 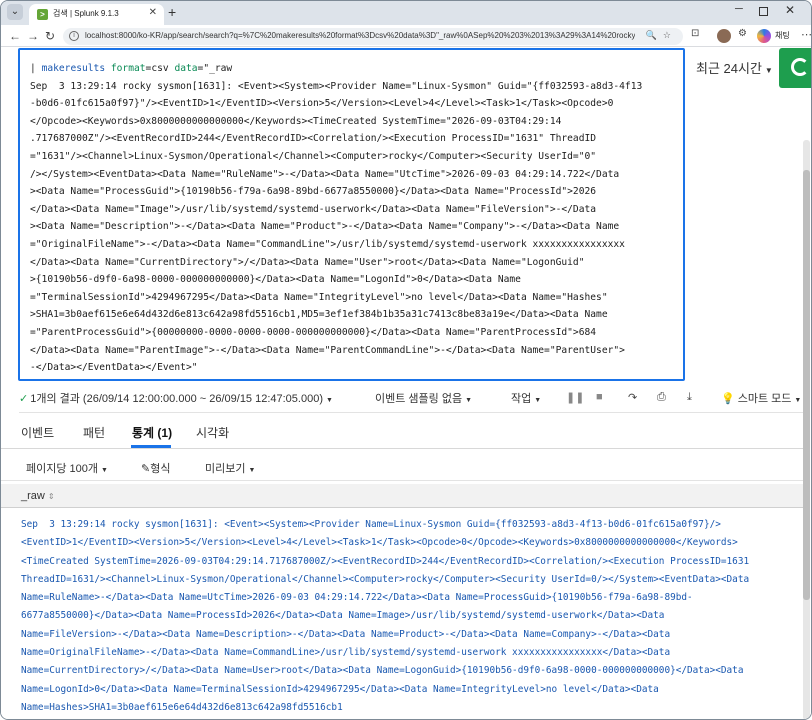 I want to click on format-button: ✎형식, so click(x=155, y=468).